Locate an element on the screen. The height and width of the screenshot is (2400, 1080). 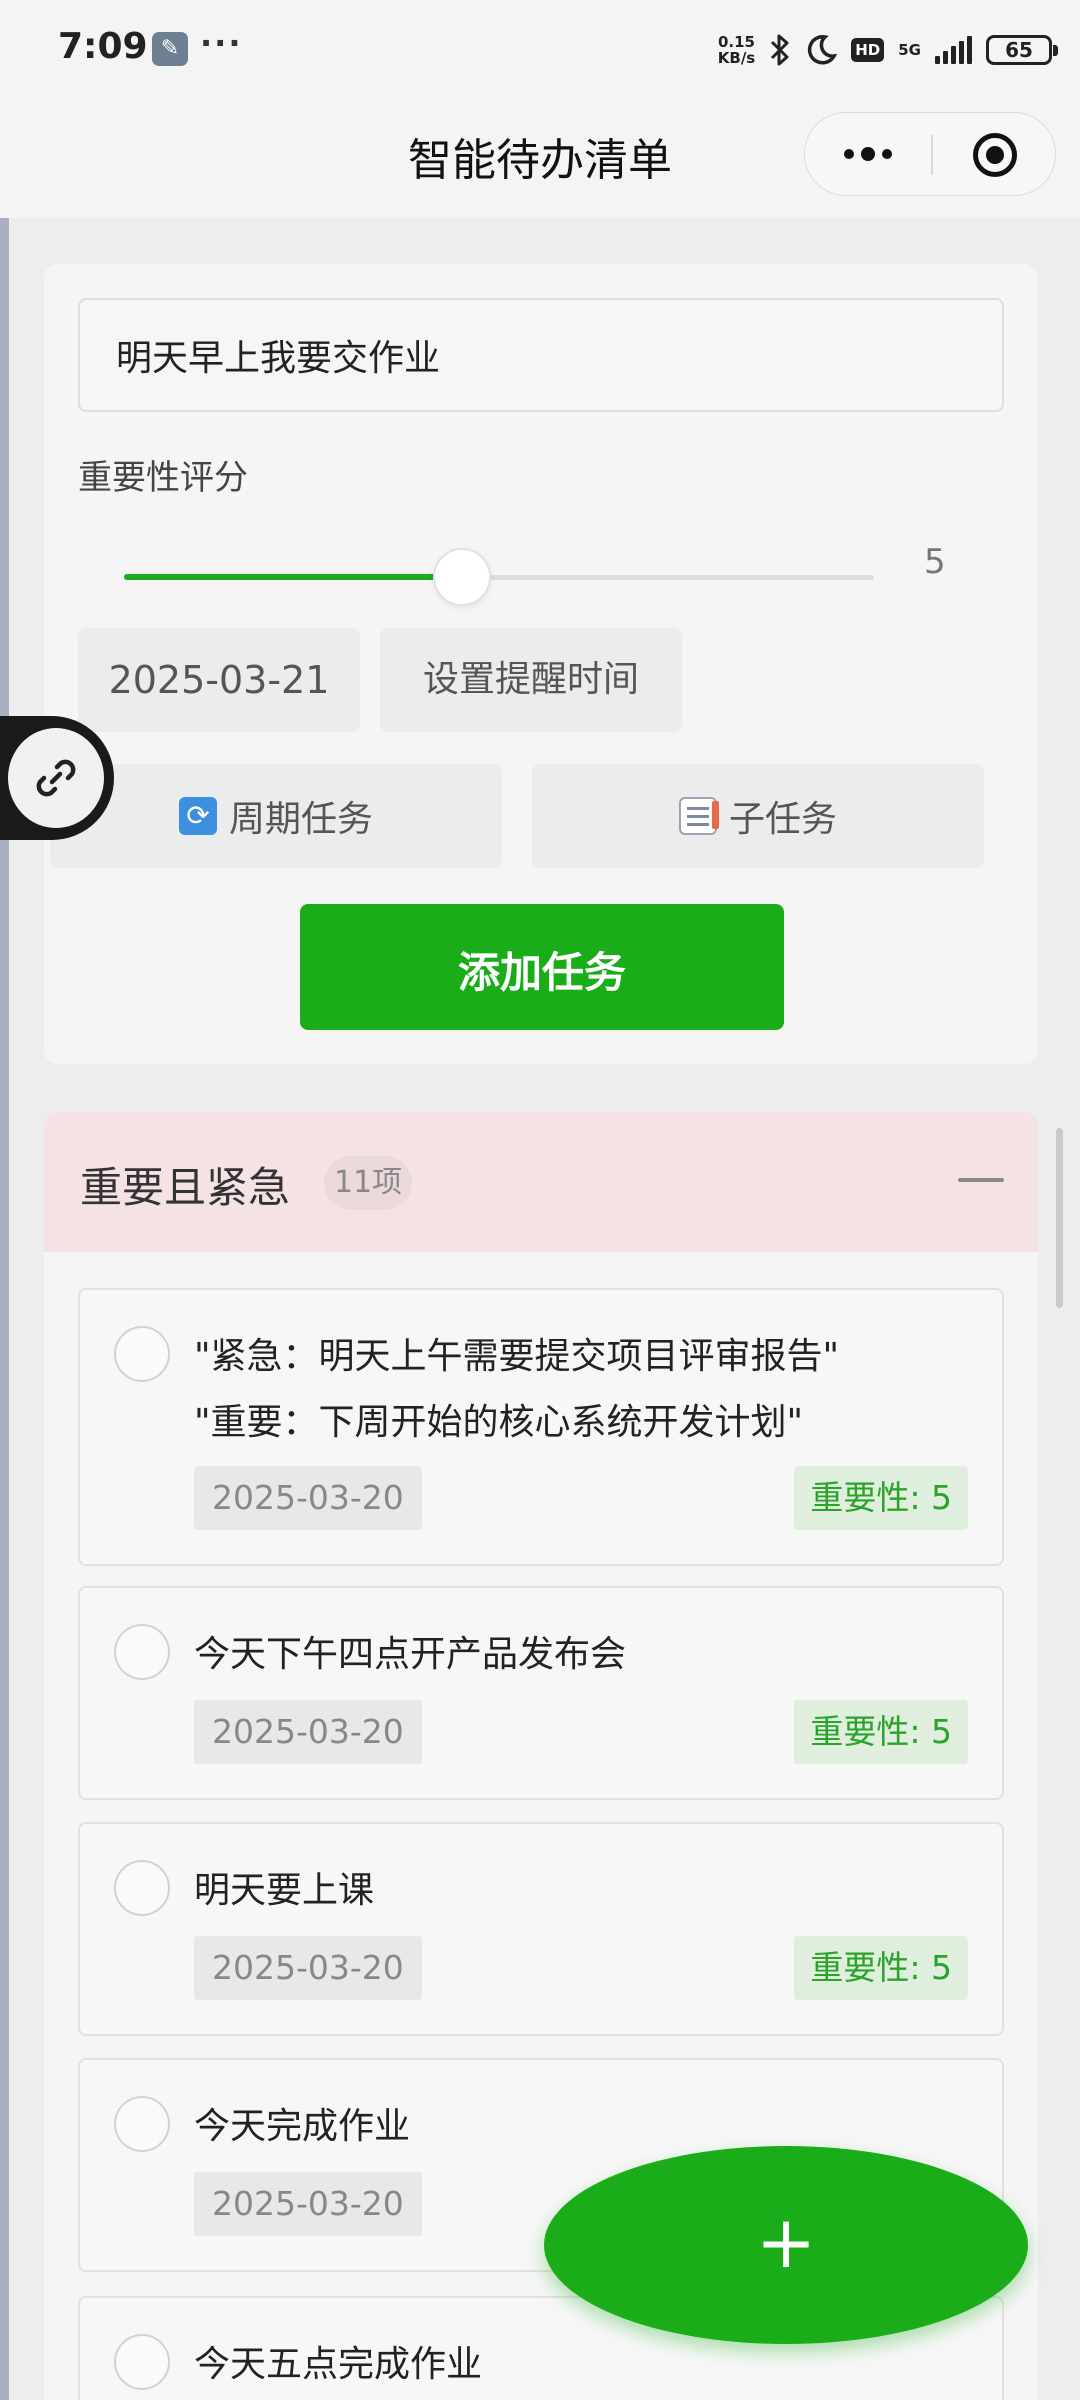
task-text: 今天五点完成作业 is located at coordinates (338, 2364).